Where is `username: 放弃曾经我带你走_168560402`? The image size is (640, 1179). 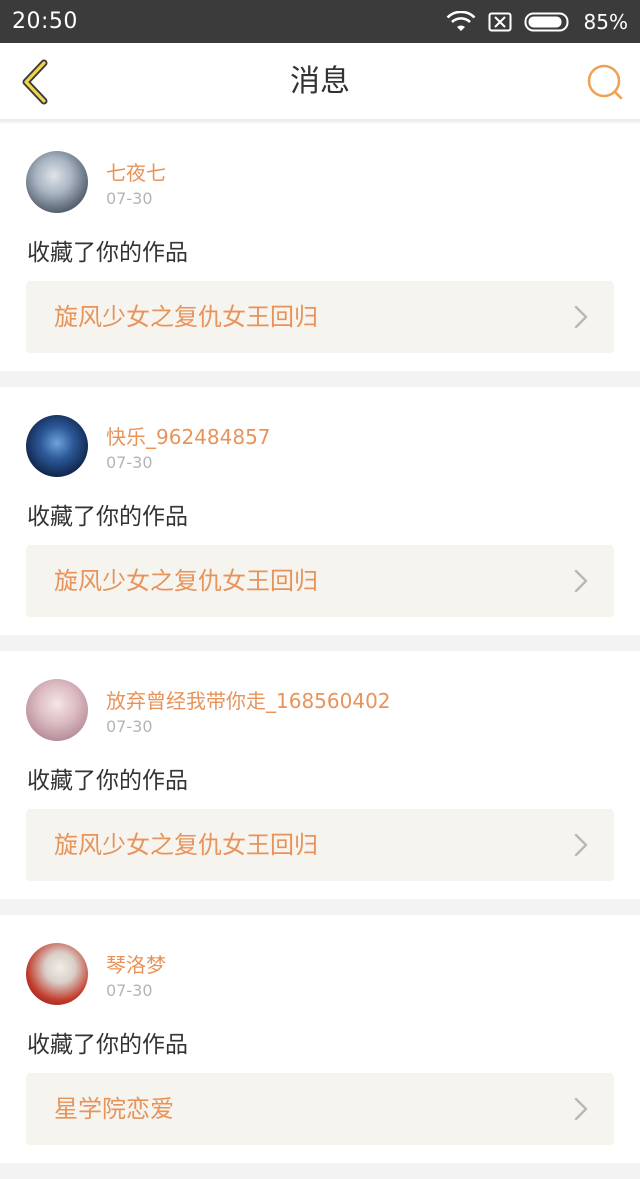 username: 放弃曾经我带你走_168560402 is located at coordinates (248, 699).